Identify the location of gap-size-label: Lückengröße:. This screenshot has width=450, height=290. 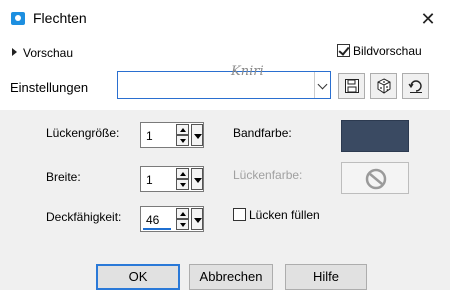
(83, 133).